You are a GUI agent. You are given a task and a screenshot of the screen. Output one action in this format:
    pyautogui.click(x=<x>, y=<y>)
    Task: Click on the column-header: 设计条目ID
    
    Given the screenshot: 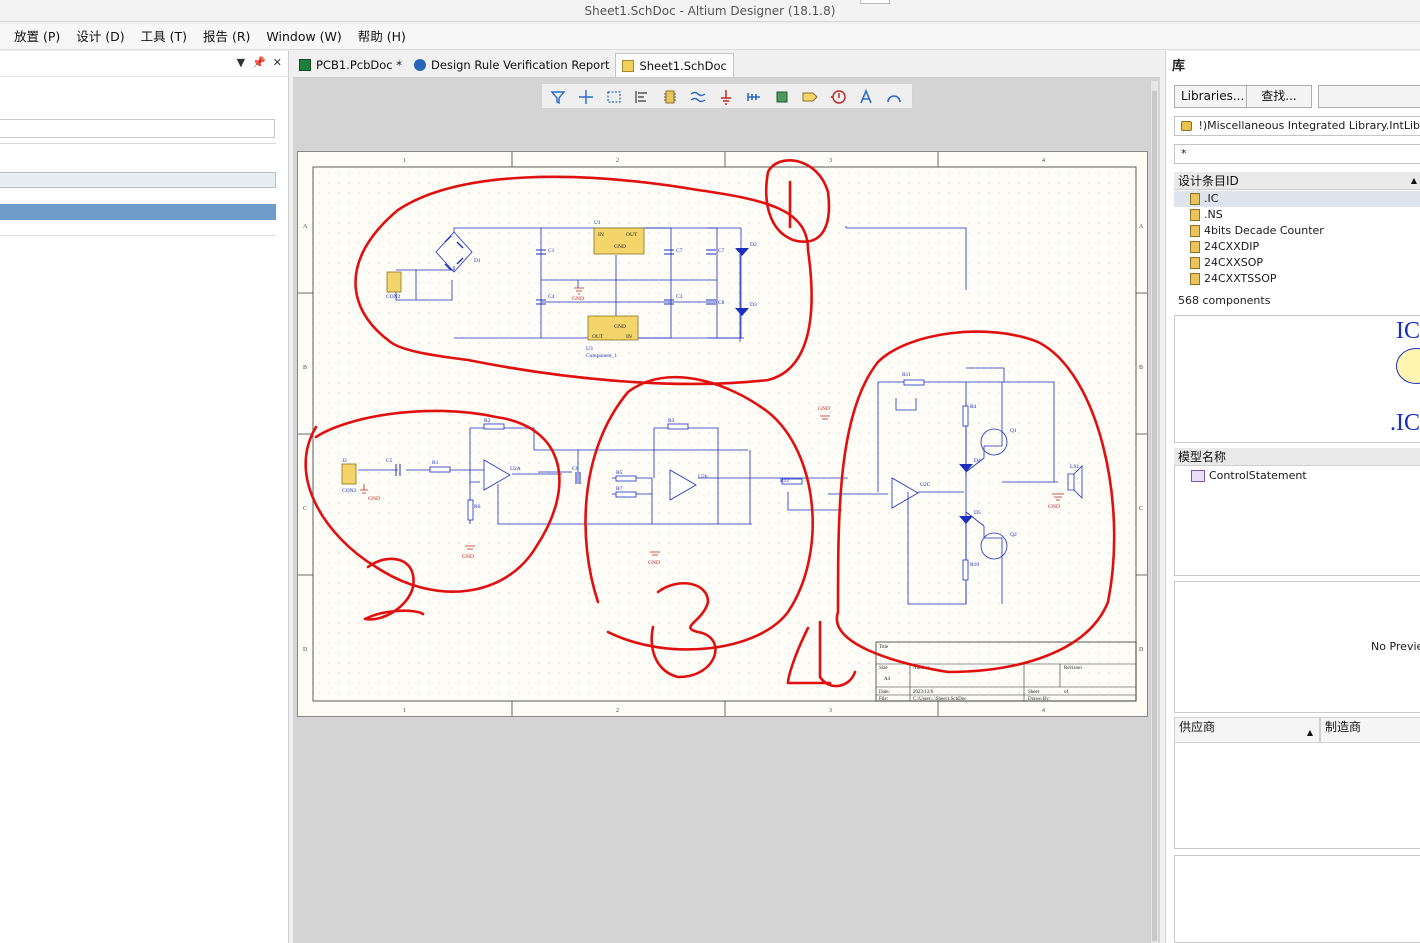 What is the action you would take?
    pyautogui.click(x=1208, y=181)
    